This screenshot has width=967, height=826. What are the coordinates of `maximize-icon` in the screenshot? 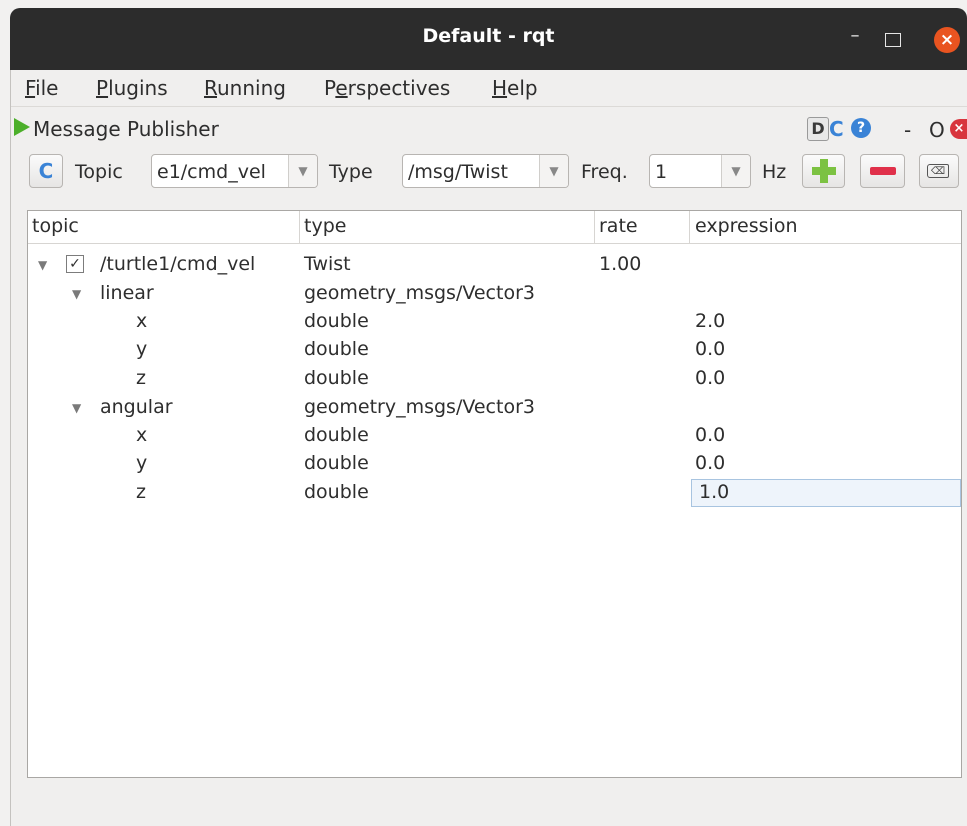 It's located at (893, 40).